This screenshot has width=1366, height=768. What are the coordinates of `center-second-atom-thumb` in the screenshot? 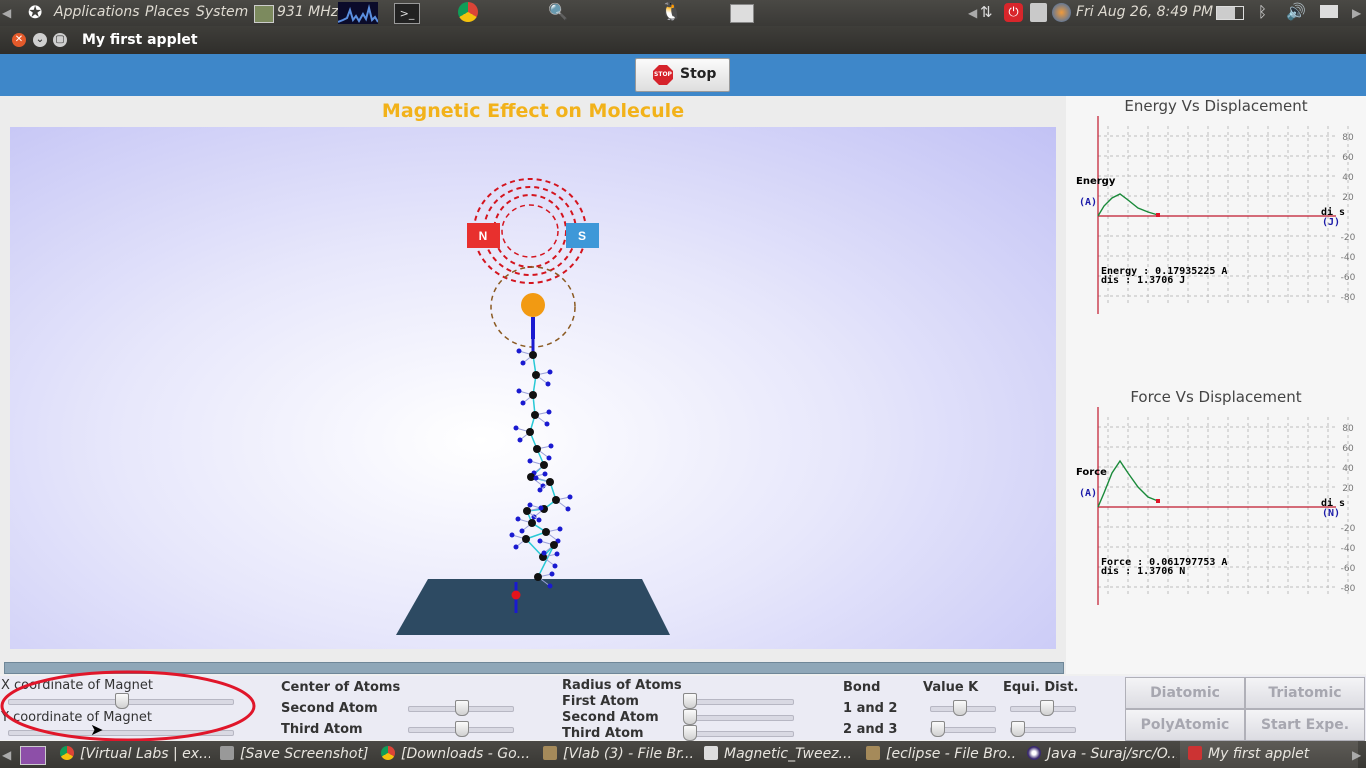 It's located at (462, 708).